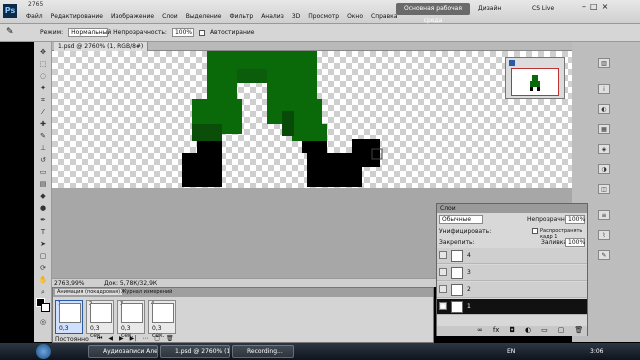 Image resolution: width=640 pixels, height=360 pixels. Describe the element at coordinates (146, 292) in the screenshot. I see `tab-measurement-log: Журнал измерений` at that location.